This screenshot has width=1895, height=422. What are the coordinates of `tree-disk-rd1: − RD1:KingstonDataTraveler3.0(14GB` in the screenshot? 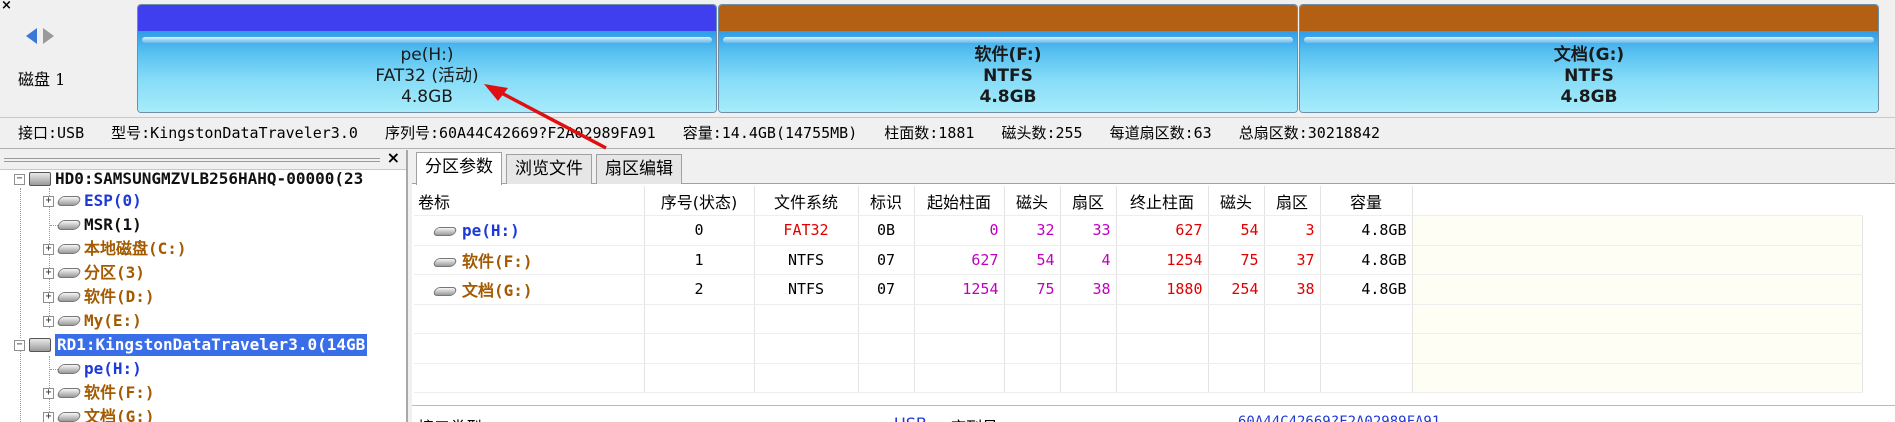 It's located at (191, 345).